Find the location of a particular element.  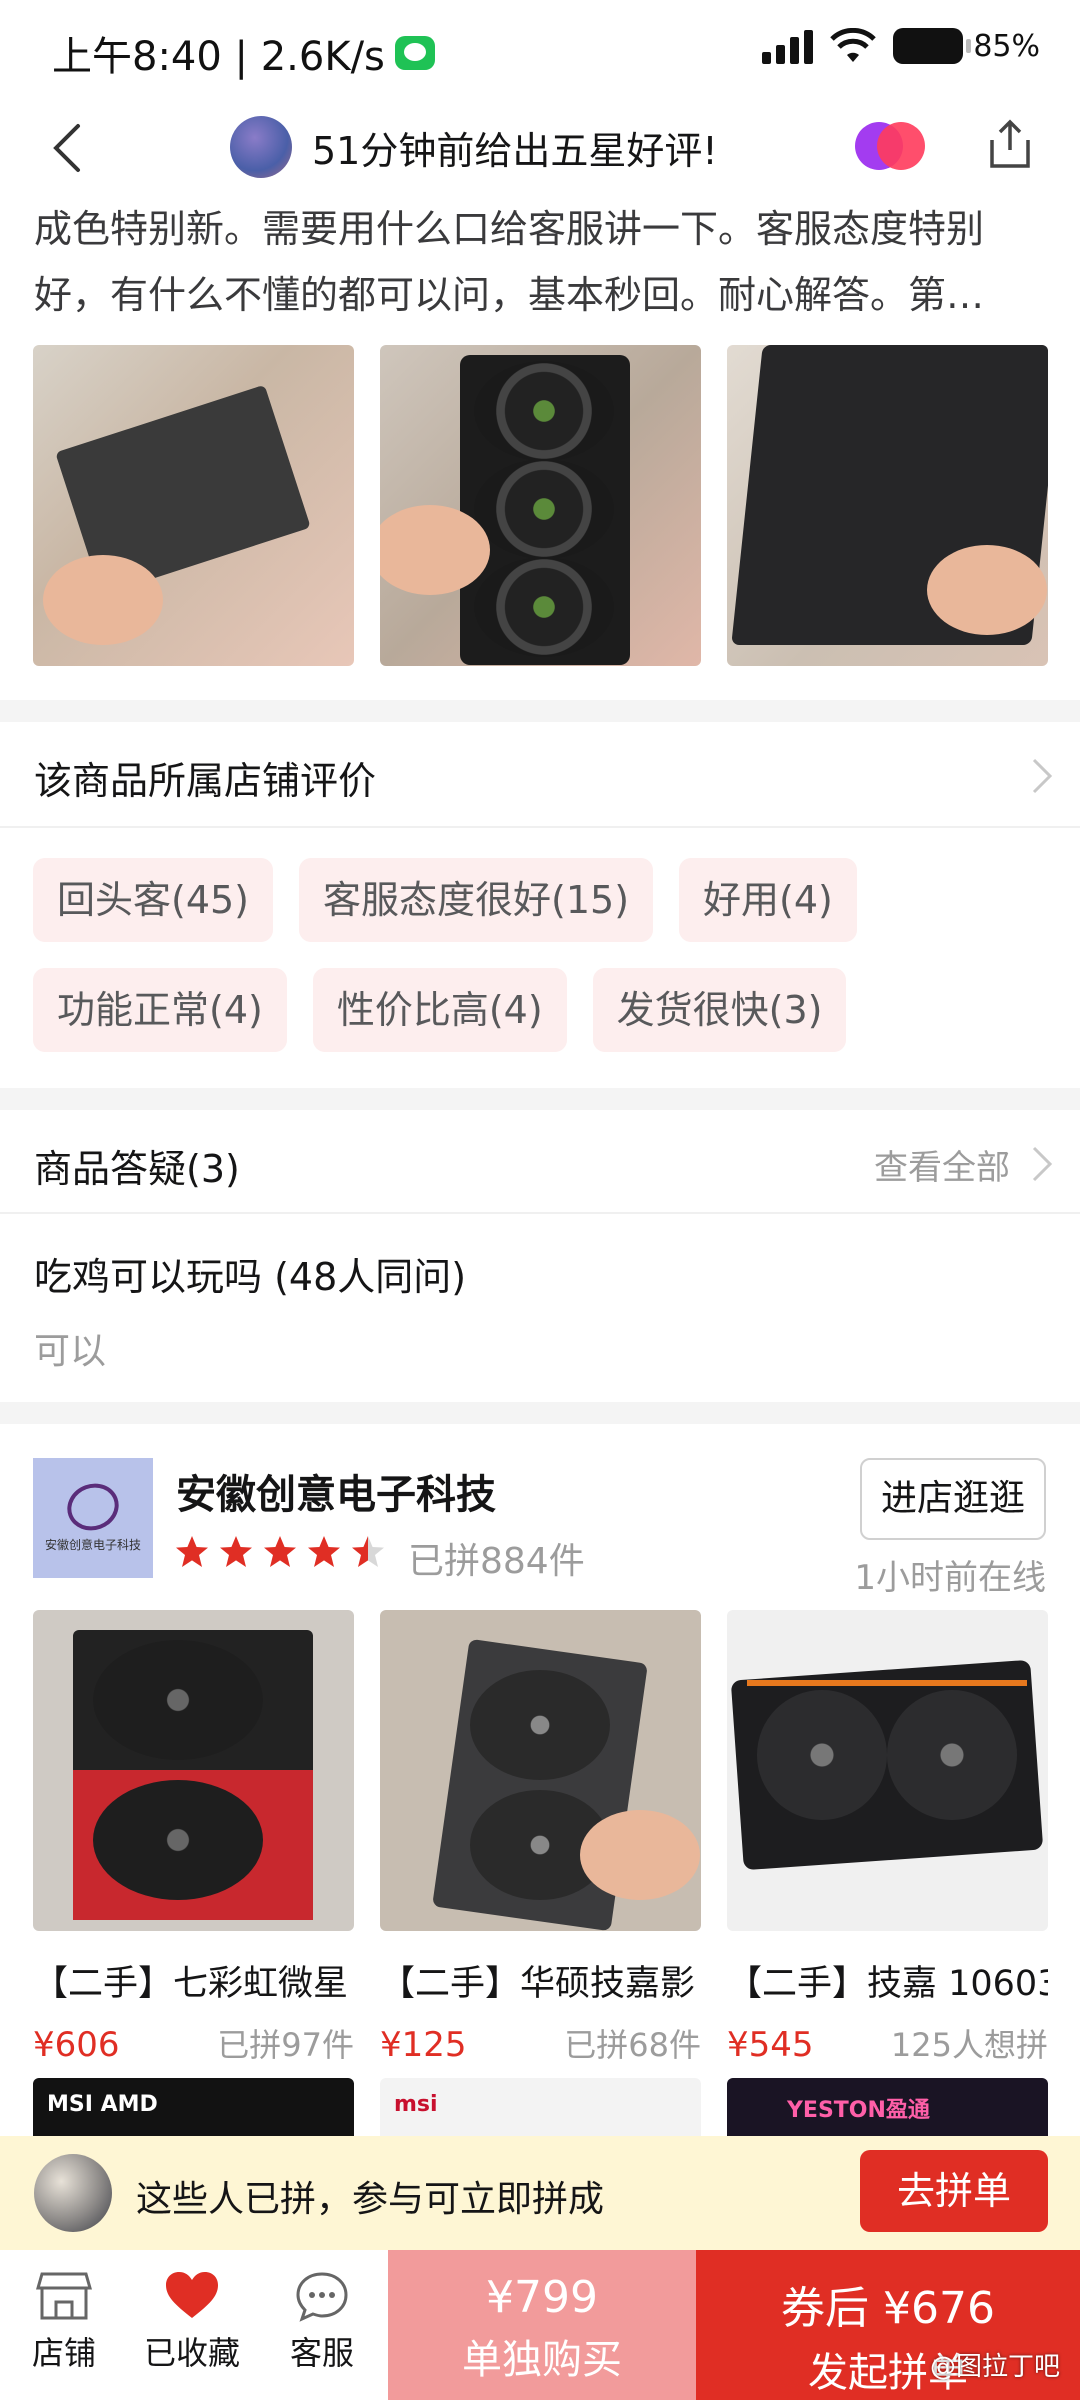

chat-icon is located at coordinates (322, 2297).